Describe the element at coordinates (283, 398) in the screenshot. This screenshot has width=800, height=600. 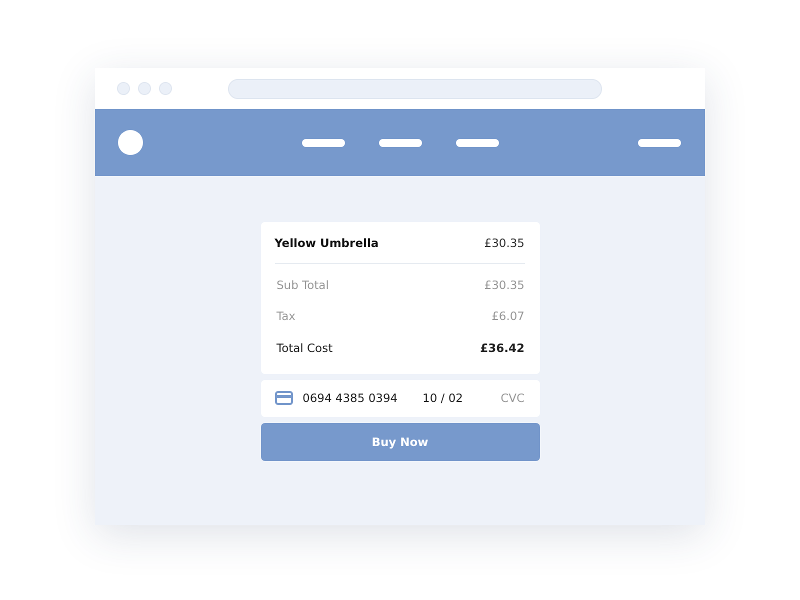
I see `credit-card-icon` at that location.